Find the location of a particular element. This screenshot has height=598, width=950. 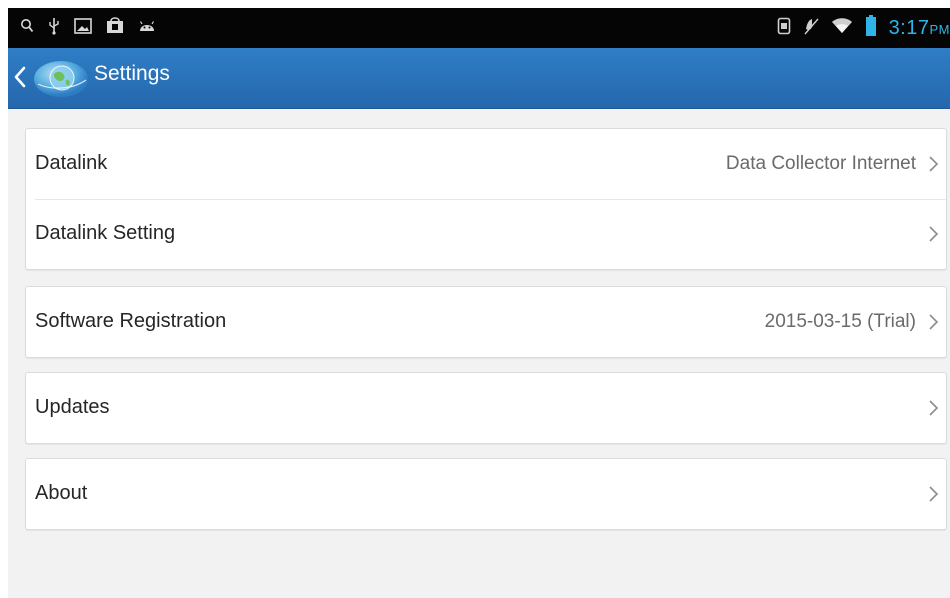

image-icon is located at coordinates (83, 28).